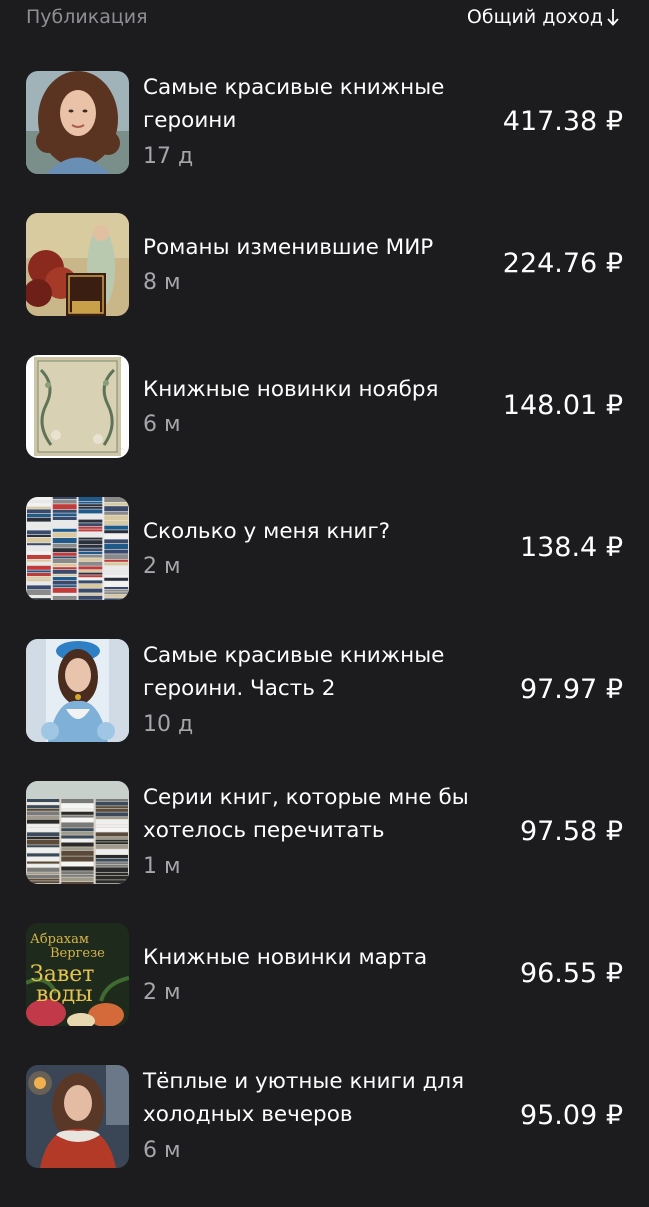 This screenshot has width=649, height=1207. What do you see at coordinates (571, 548) in the screenshot?
I see `publication-income: 138.4 ₽` at bounding box center [571, 548].